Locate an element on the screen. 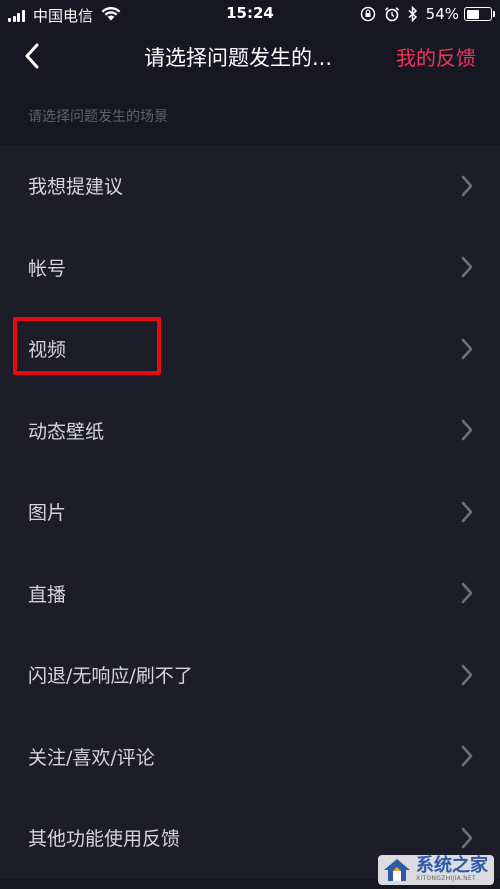 The width and height of the screenshot is (500, 889). list-item-label: 帐号 is located at coordinates (47, 268).